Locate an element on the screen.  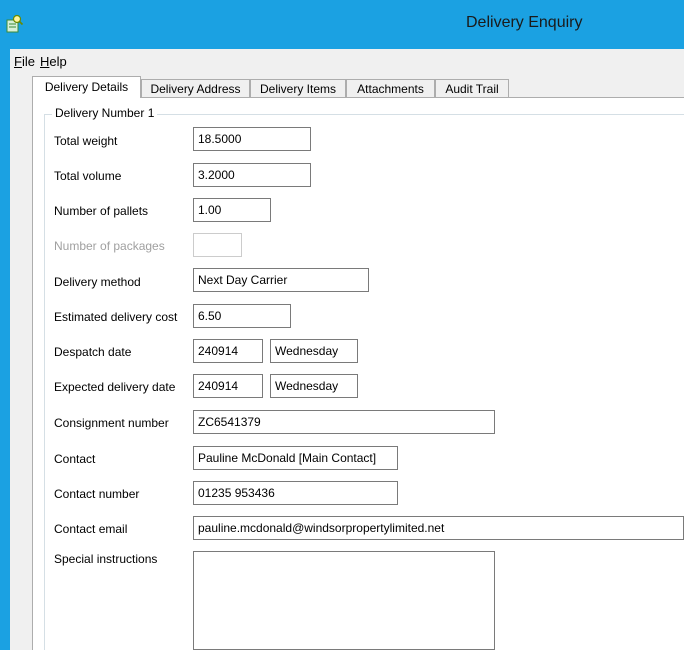
delivery-method-field: Next Day Carrier is located at coordinates (281, 280).